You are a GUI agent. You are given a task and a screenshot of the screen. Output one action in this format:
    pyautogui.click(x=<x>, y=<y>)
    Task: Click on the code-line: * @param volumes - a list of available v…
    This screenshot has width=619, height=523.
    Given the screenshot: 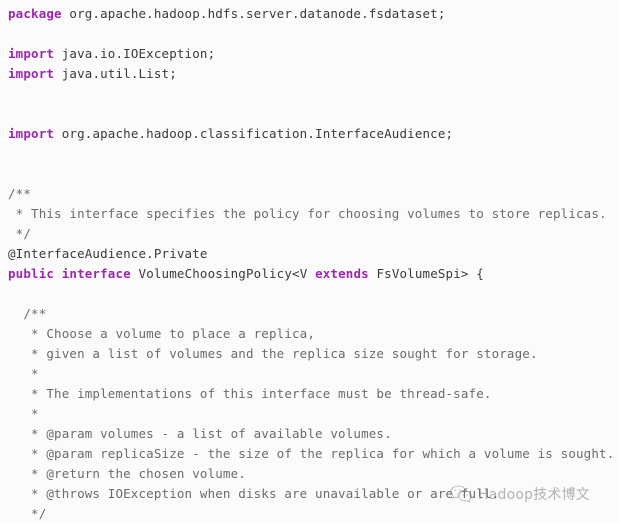 What is the action you would take?
    pyautogui.click(x=309, y=434)
    